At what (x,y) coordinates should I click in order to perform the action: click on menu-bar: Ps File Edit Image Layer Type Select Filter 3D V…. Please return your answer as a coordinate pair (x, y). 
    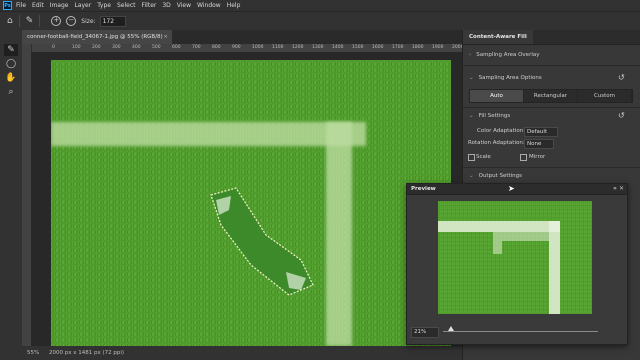
    Looking at the image, I should click on (320, 5).